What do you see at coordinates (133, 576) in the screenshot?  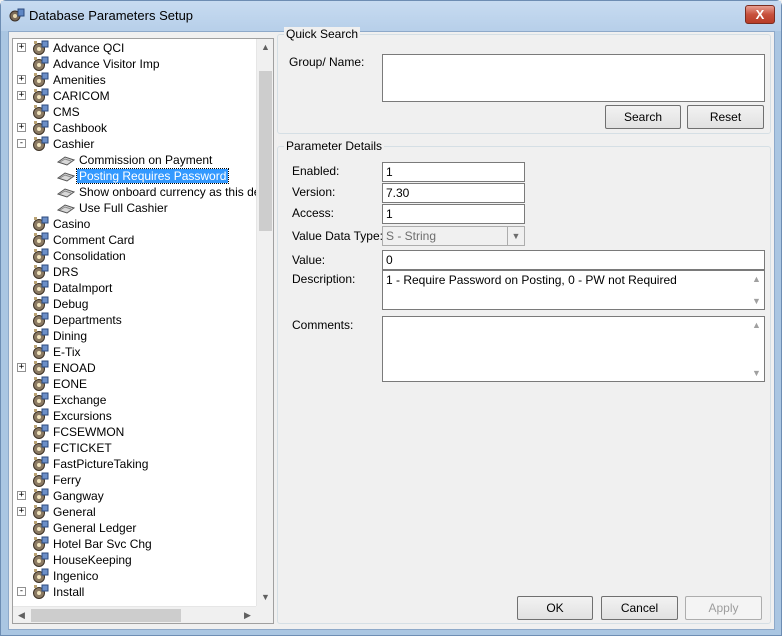 I see `tree-item: Ingenico` at bounding box center [133, 576].